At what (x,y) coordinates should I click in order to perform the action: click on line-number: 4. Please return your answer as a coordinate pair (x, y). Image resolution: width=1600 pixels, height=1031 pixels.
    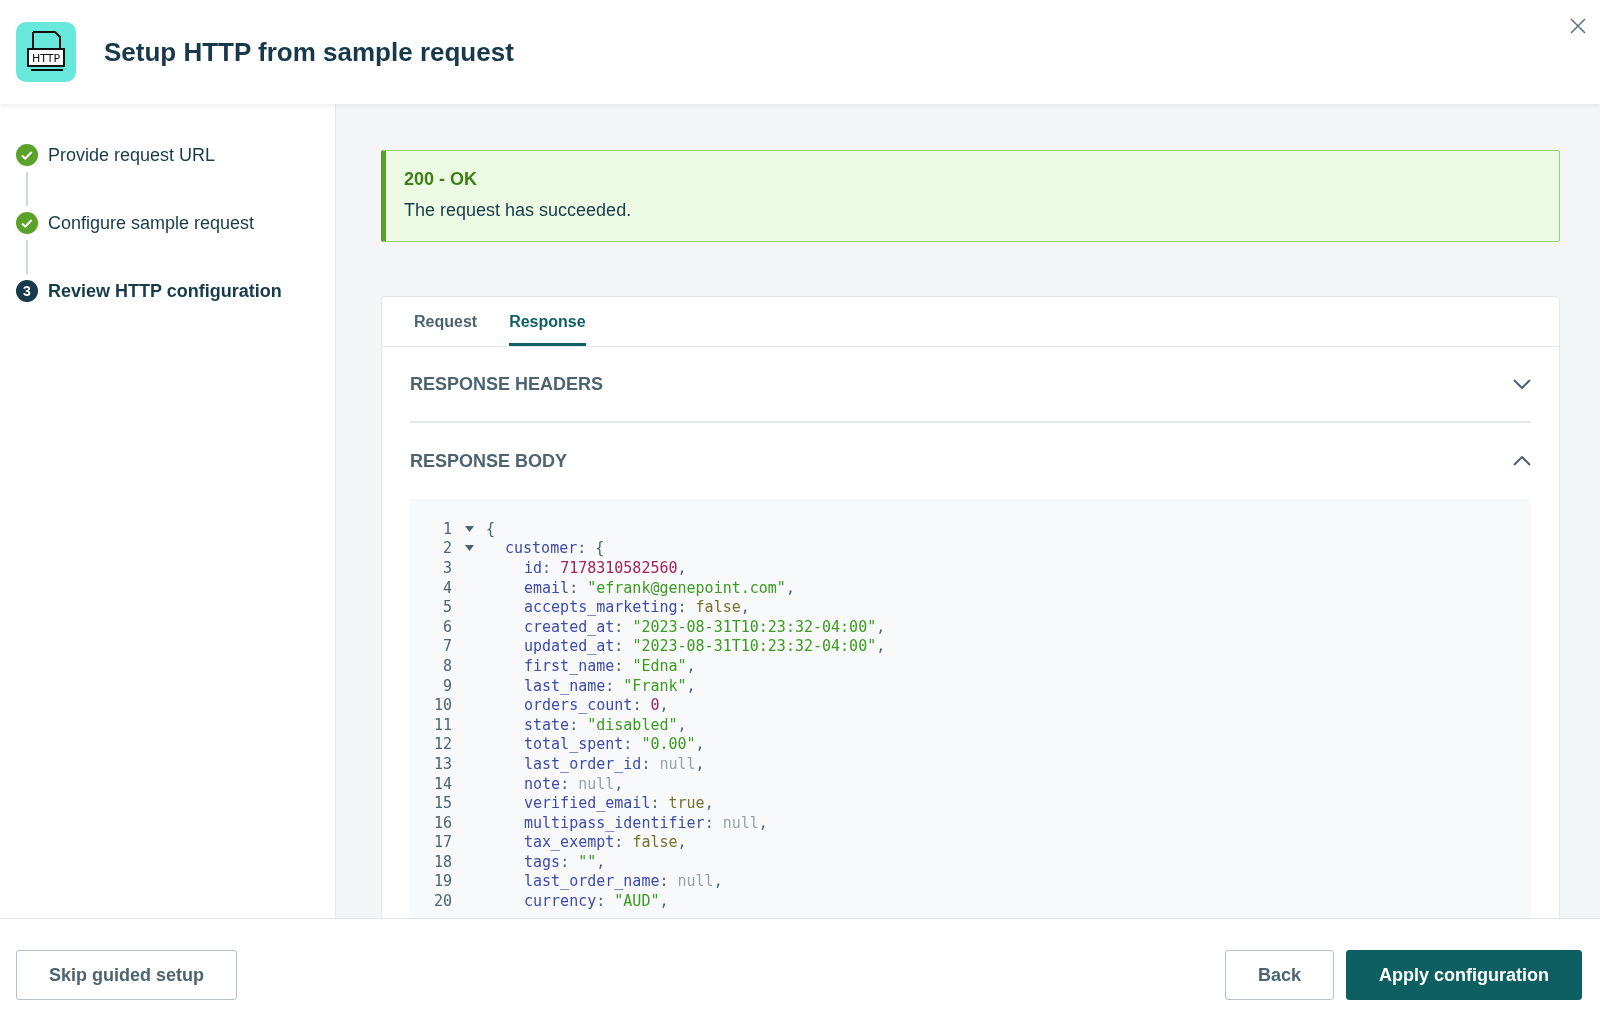
    Looking at the image, I should click on (446, 587).